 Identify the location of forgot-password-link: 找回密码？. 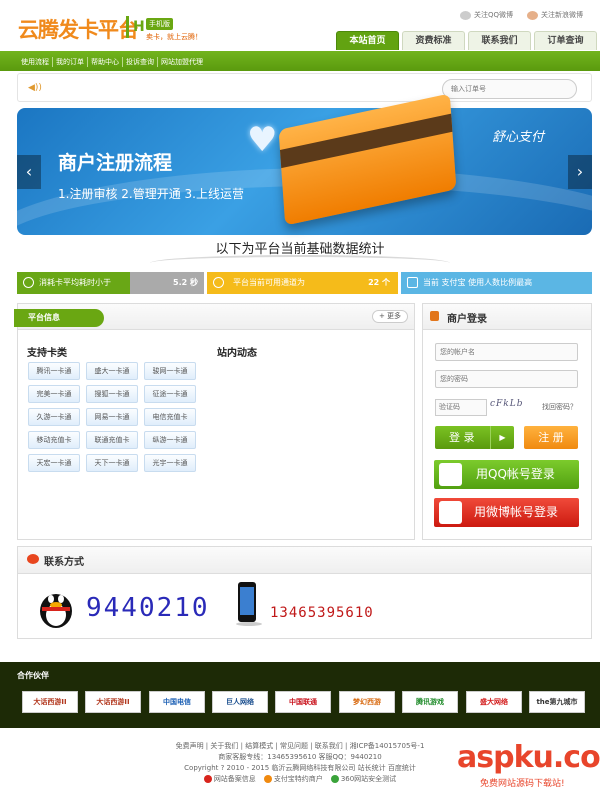
(559, 407).